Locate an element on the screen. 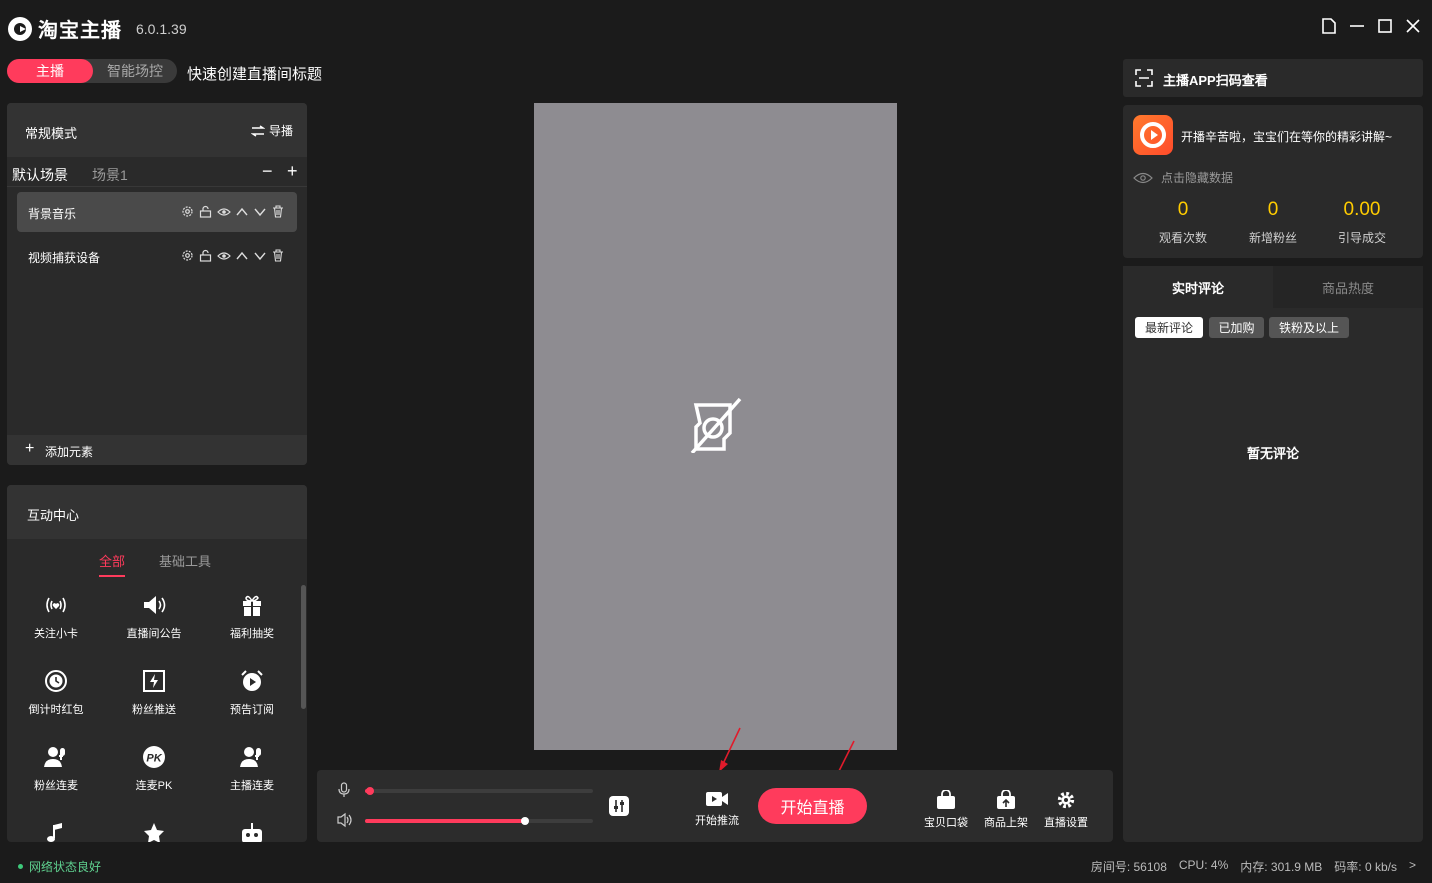  maximize-icon is located at coordinates (1385, 26).